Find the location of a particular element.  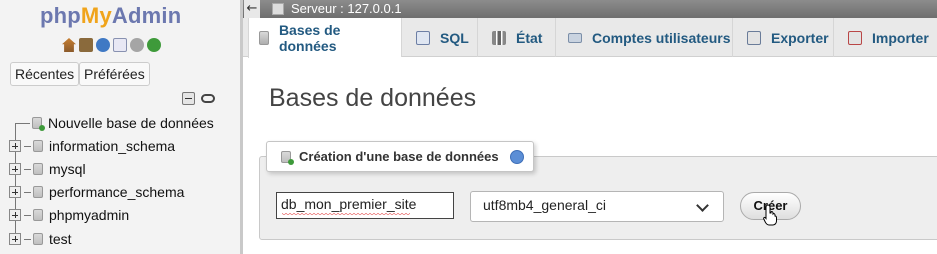

legend-label: Création d'une base de données is located at coordinates (399, 156).